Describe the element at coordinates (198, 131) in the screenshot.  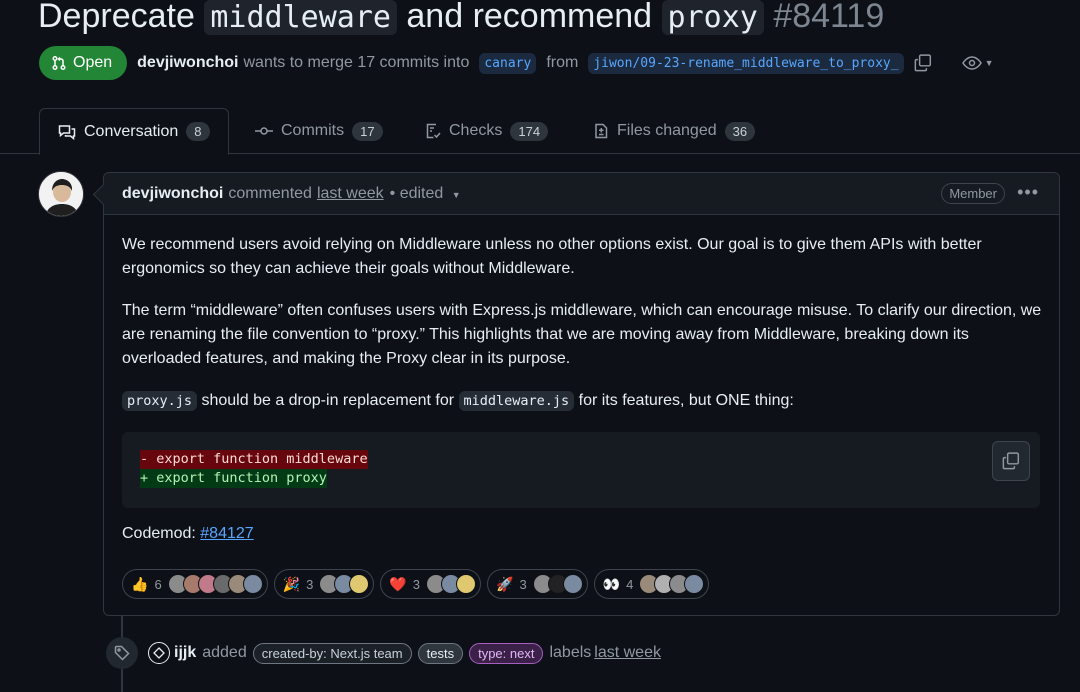
I see `tab-counter: 8` at that location.